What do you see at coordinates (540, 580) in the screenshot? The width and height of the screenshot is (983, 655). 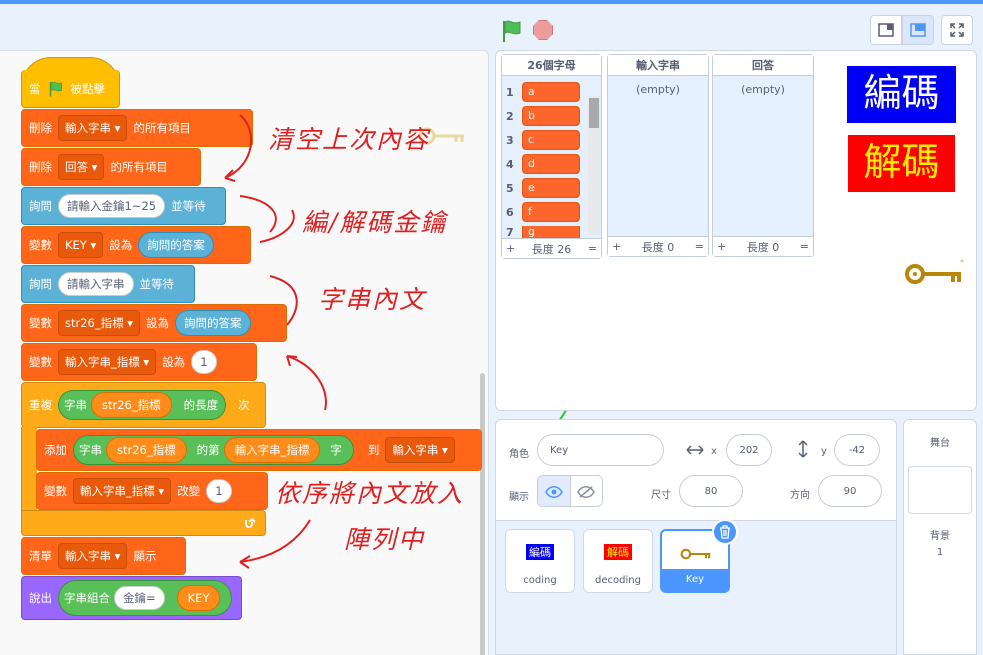 I see `sprite-name: coding` at bounding box center [540, 580].